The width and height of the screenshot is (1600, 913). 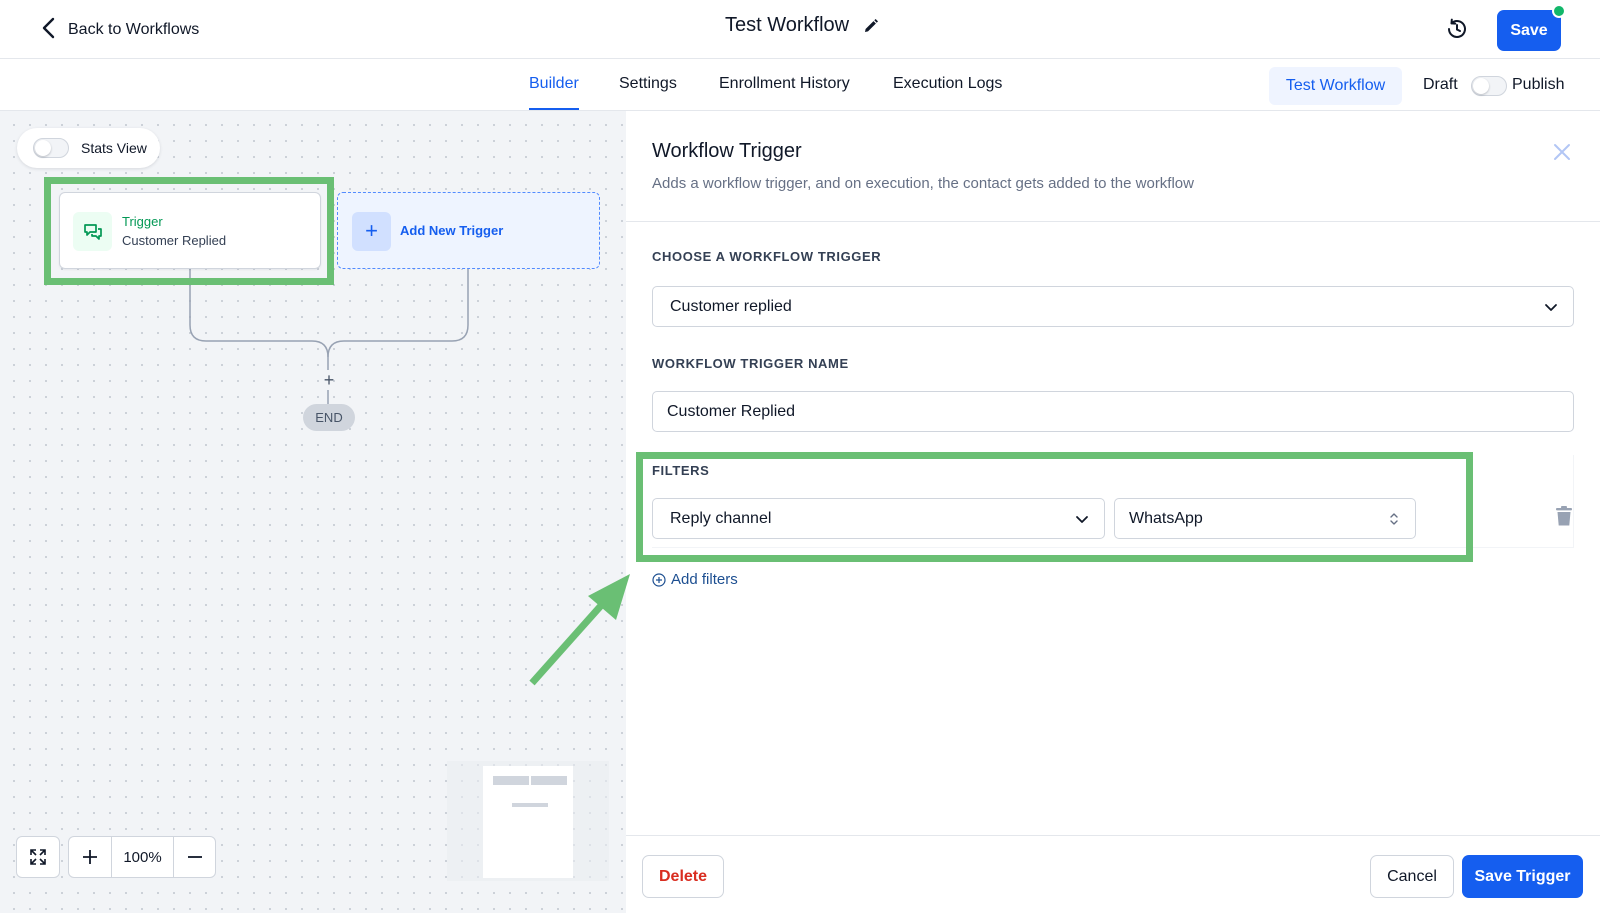 I want to click on close-icon, so click(x=1562, y=152).